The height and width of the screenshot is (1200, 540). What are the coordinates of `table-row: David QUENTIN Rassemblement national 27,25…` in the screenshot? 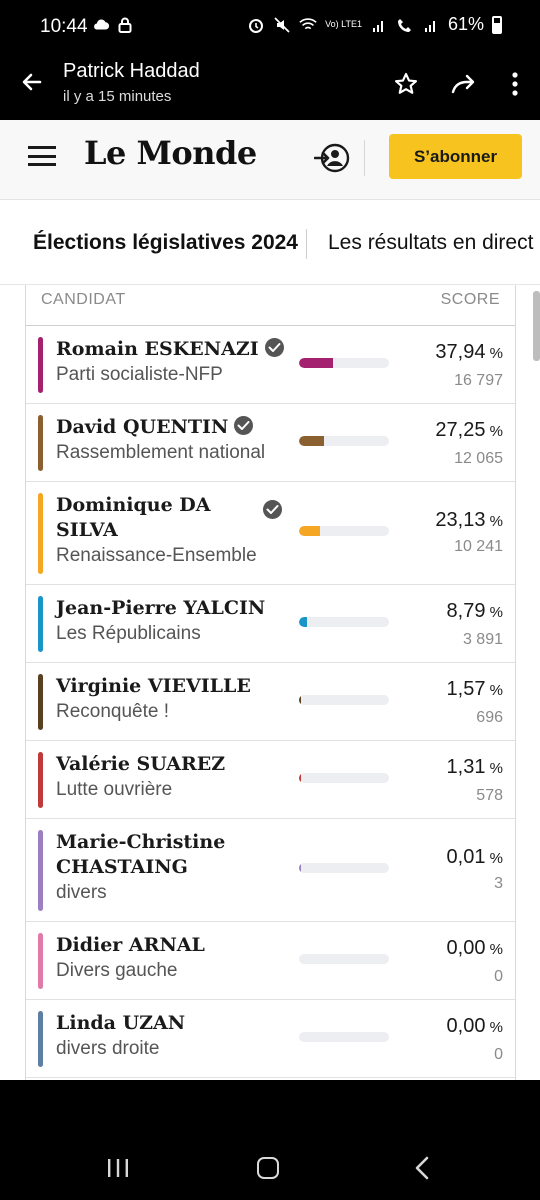 It's located at (270, 443).